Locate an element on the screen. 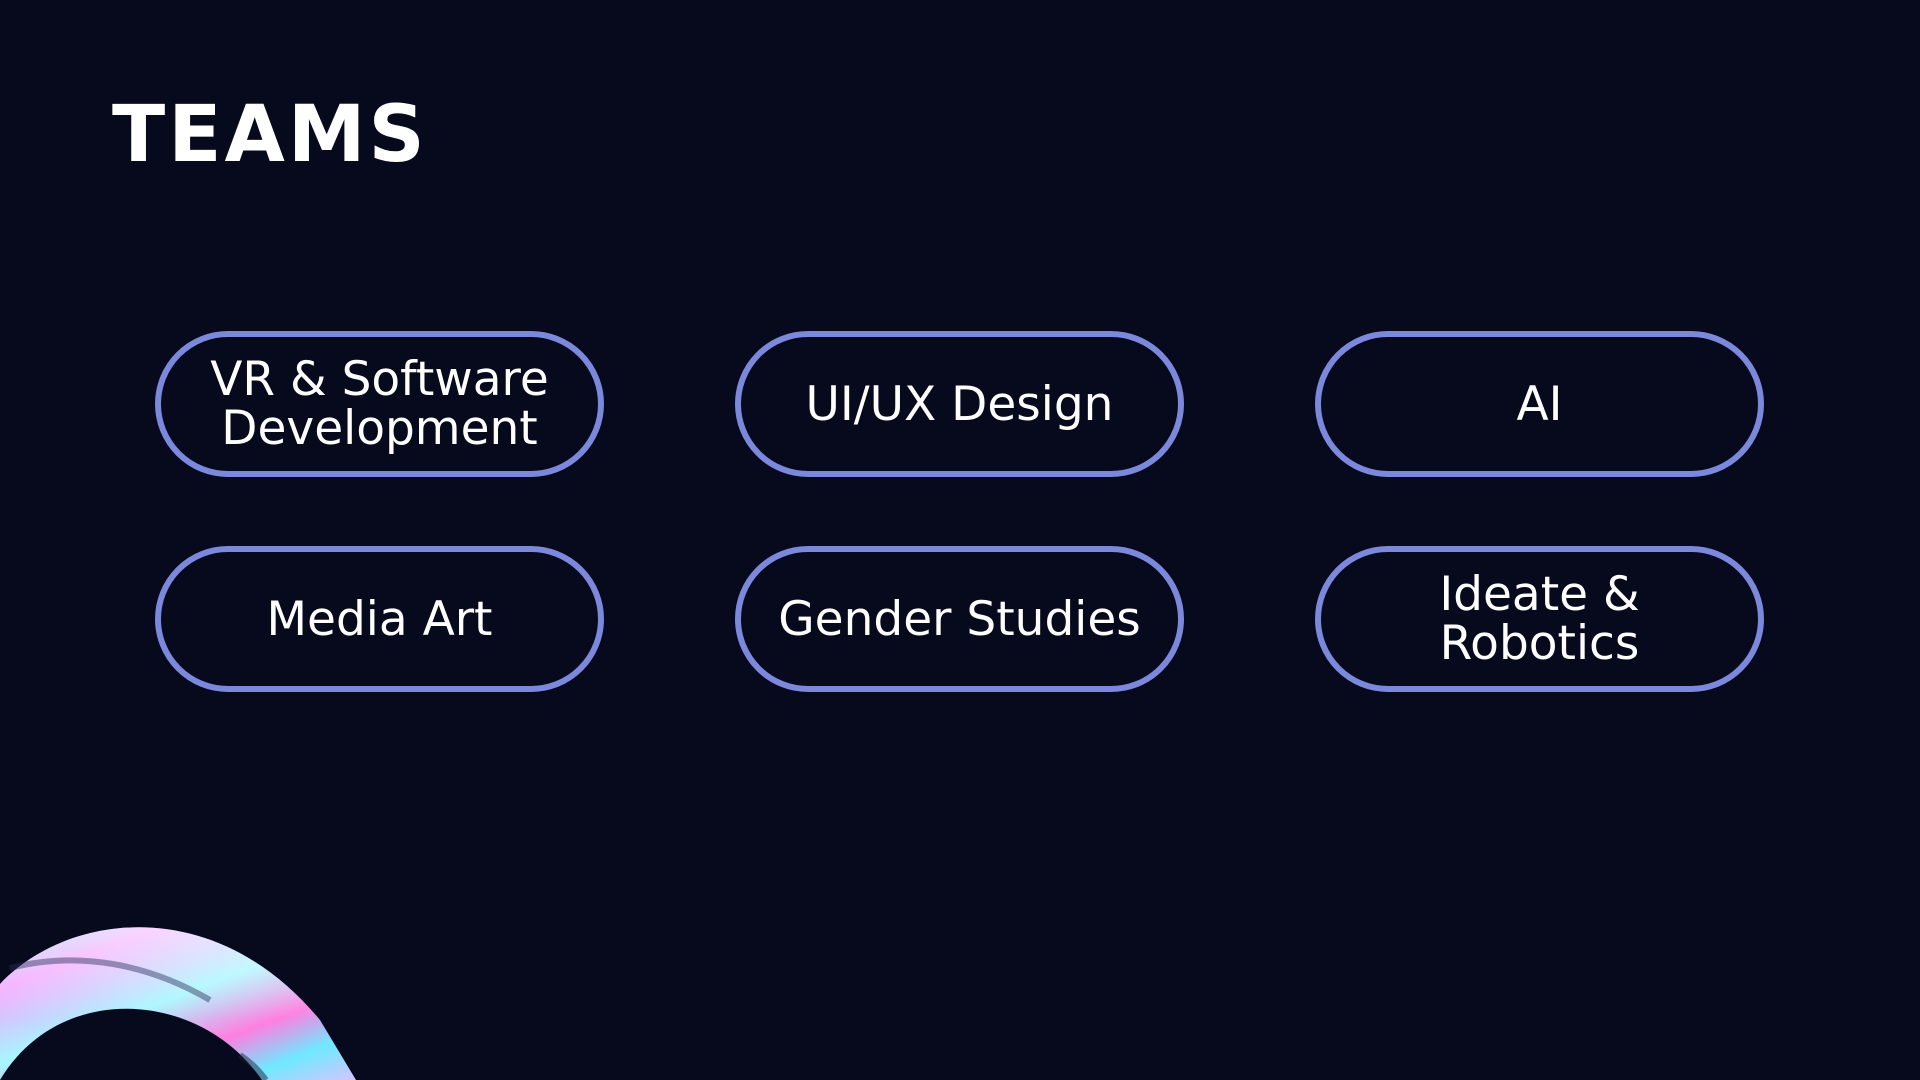  team-label: Media Art is located at coordinates (379, 619).